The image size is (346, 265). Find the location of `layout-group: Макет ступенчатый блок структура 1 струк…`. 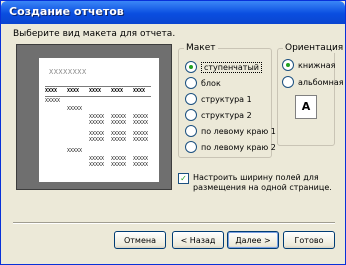

layout-group: Макет ступенчатый блок структура 1 струк… is located at coordinates (227, 100).